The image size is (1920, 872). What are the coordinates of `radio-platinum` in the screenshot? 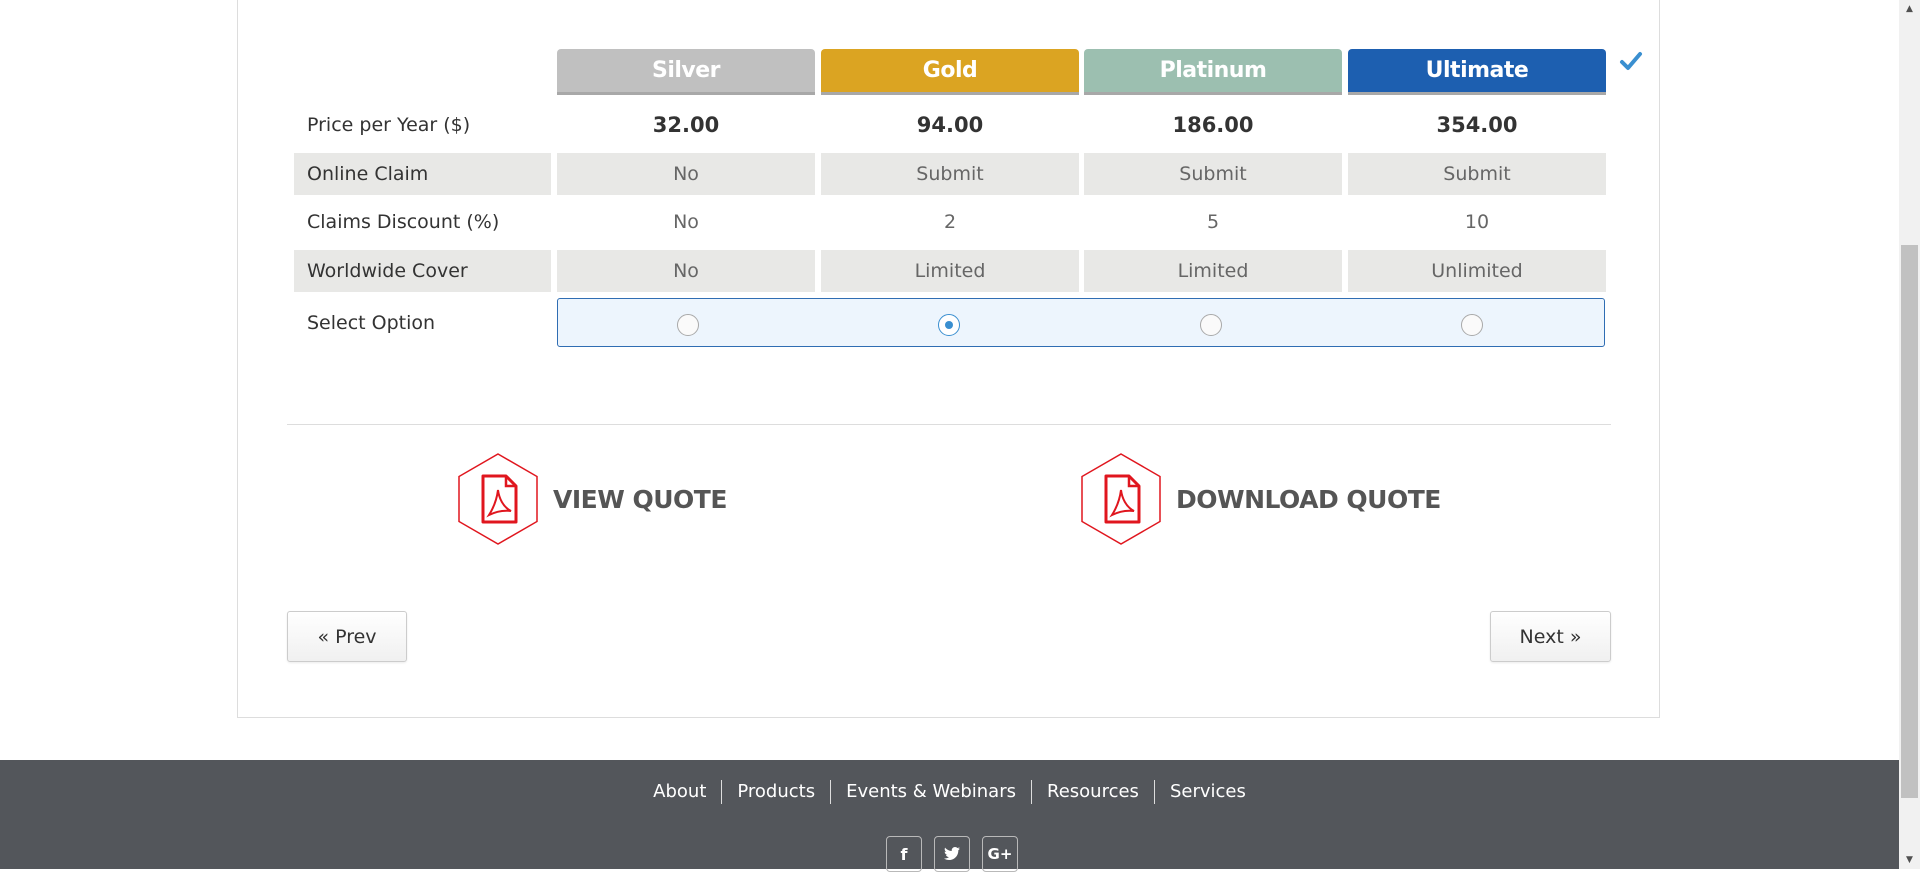 It's located at (1211, 325).